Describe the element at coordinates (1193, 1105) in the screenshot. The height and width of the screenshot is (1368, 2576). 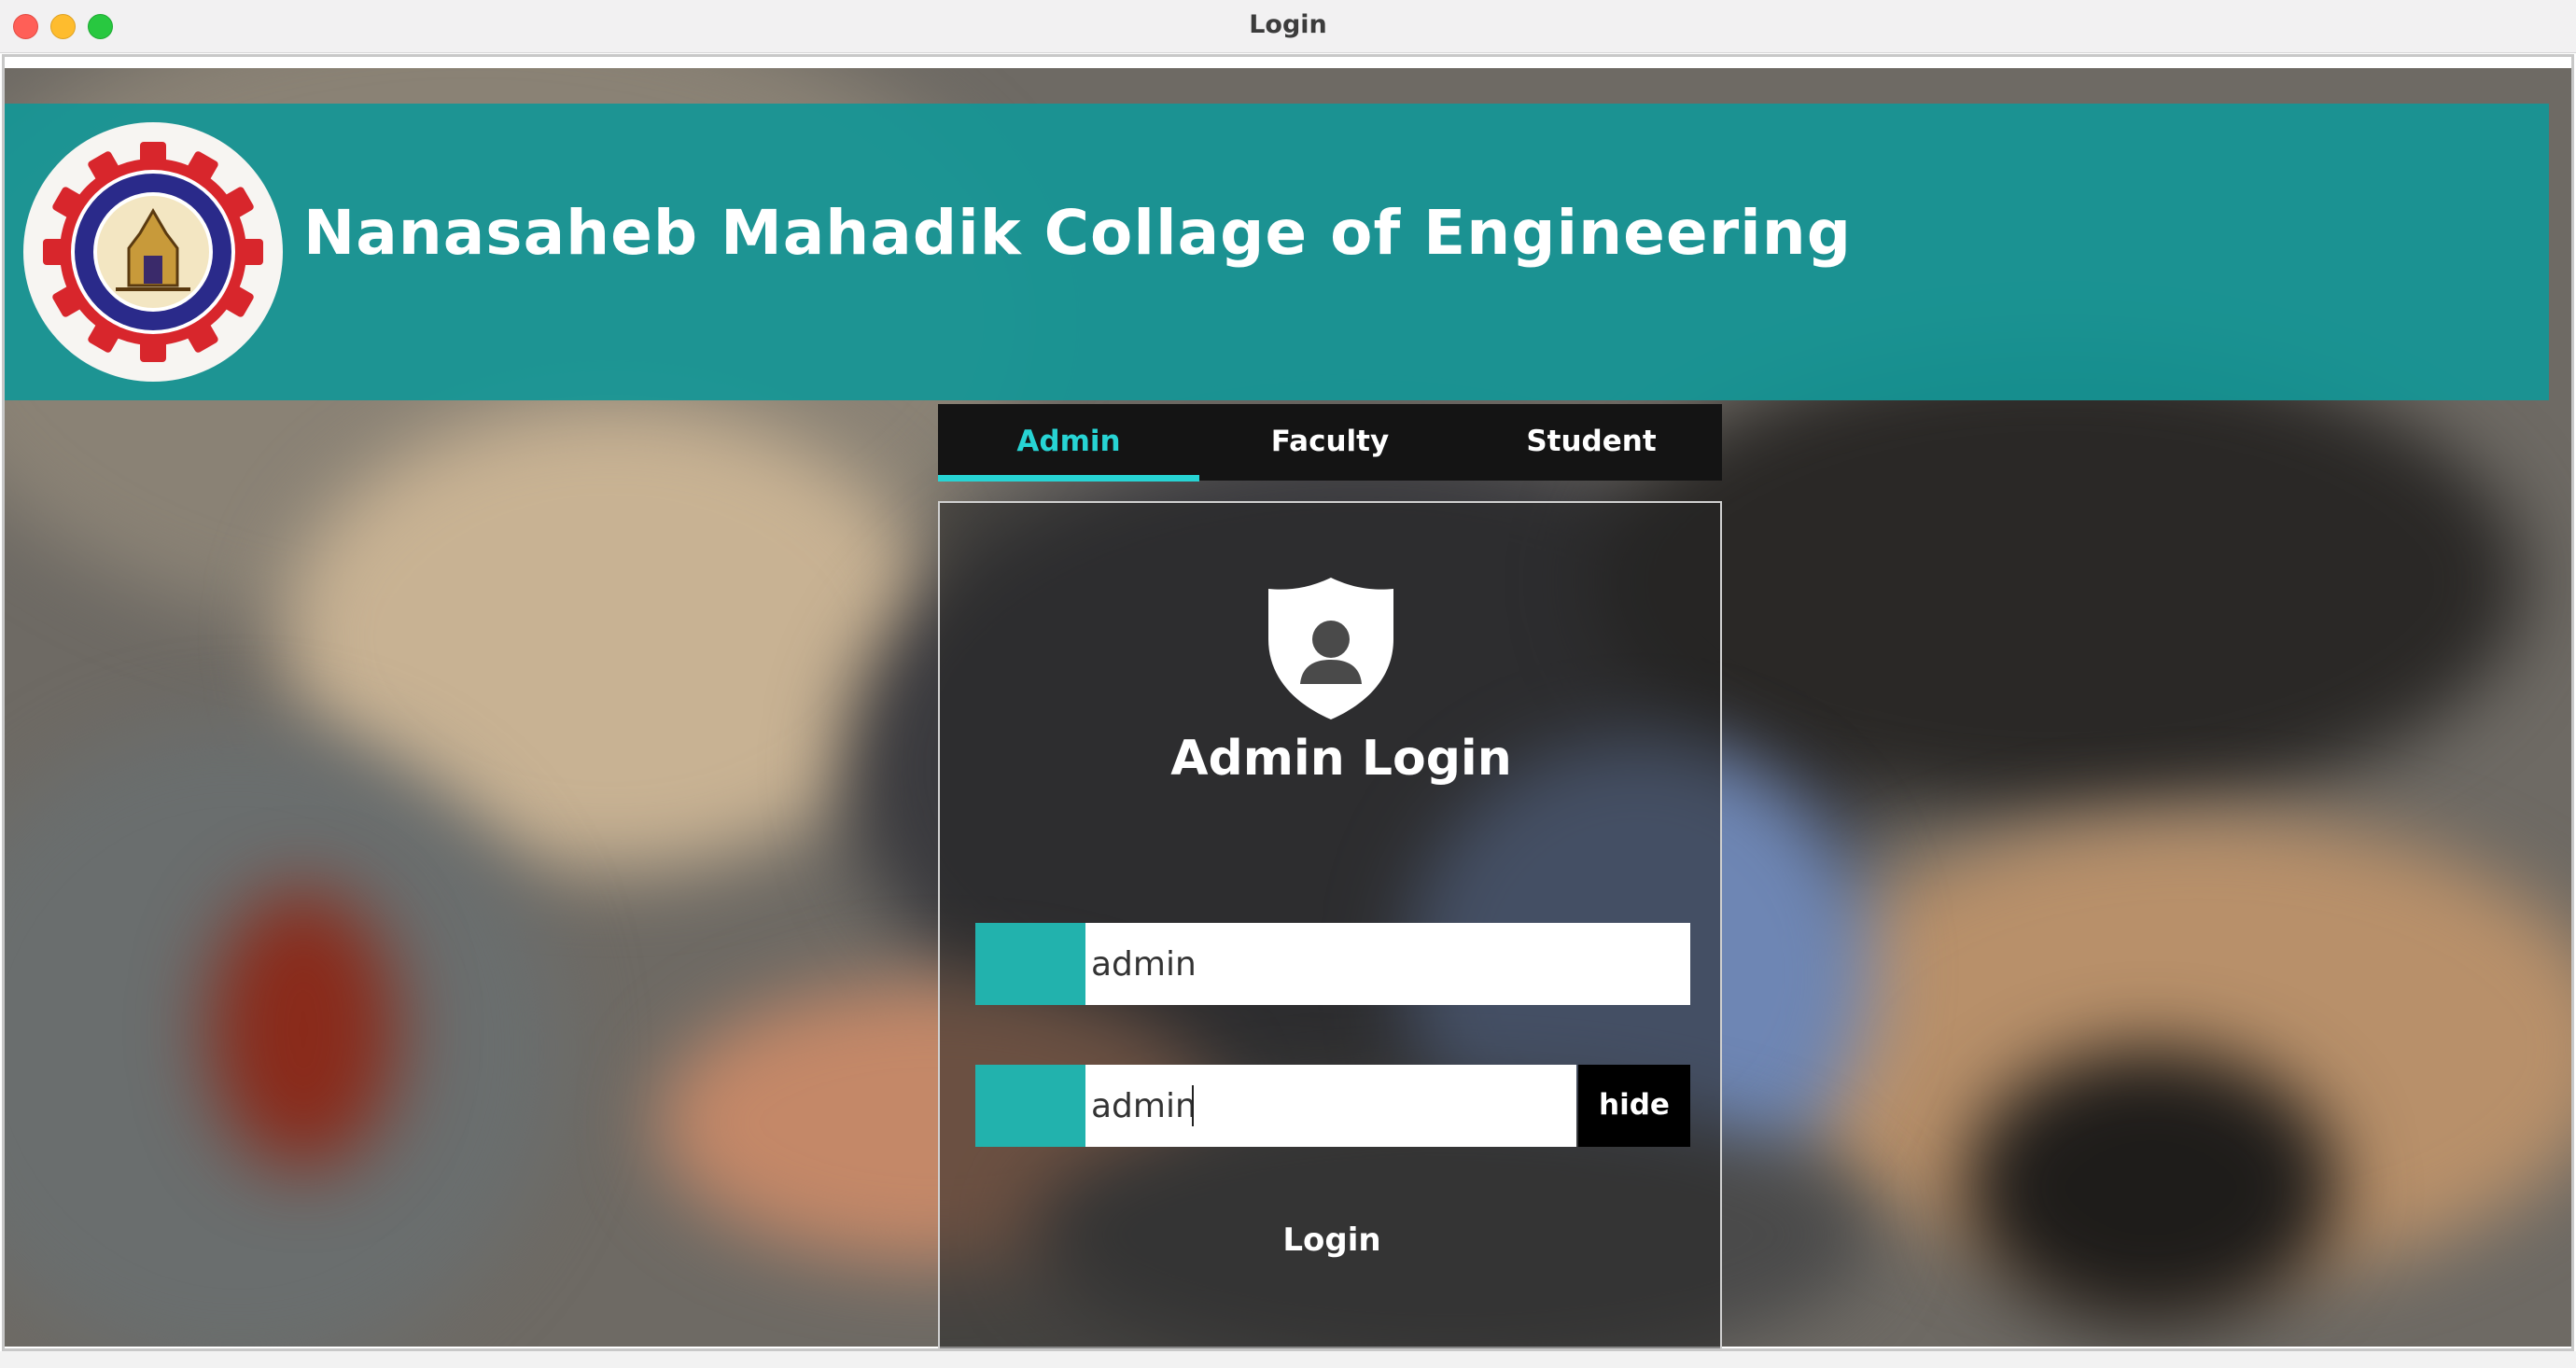
I see `text-caret` at that location.